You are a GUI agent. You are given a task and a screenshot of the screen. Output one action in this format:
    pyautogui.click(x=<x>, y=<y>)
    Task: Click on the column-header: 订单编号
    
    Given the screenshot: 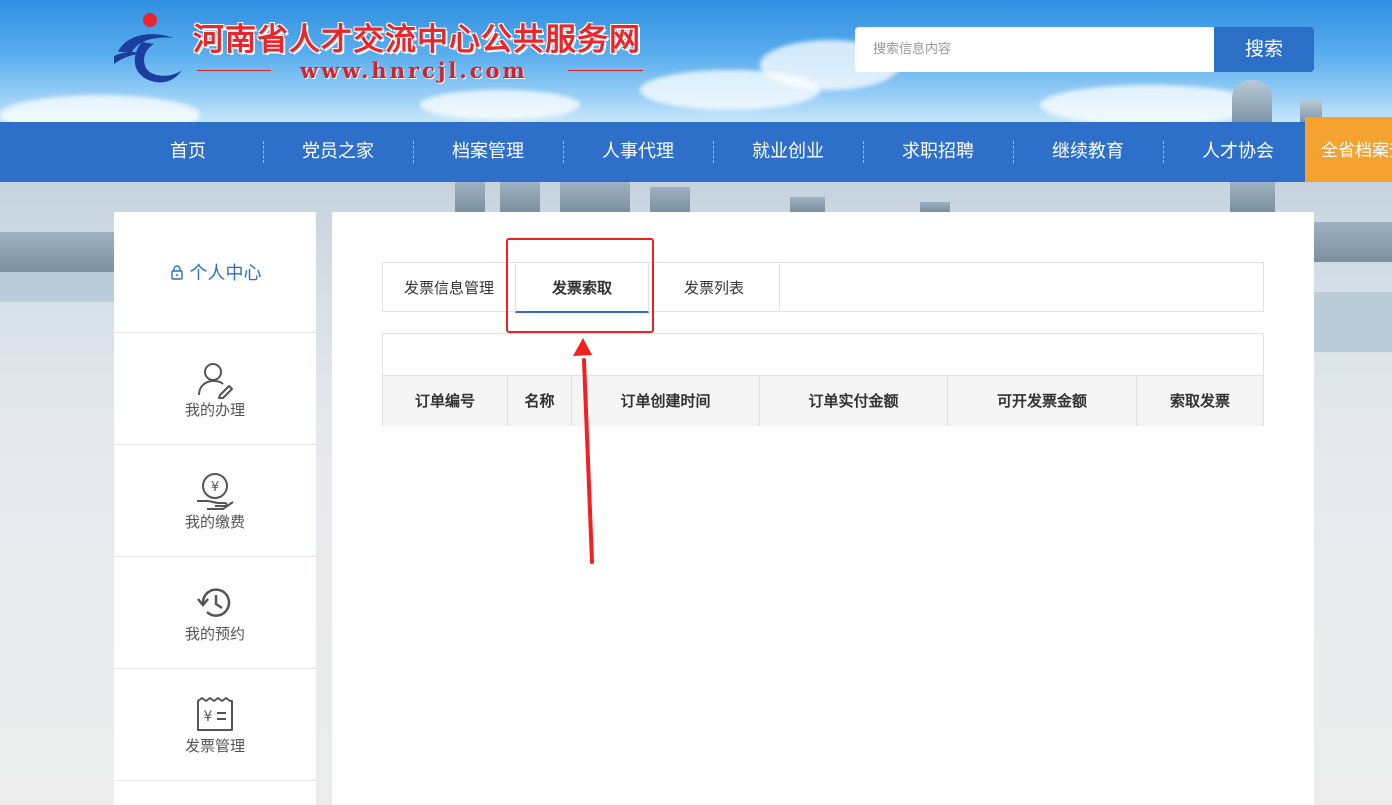 What is the action you would take?
    pyautogui.click(x=445, y=401)
    